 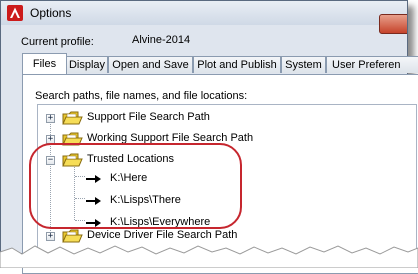 What do you see at coordinates (303, 64) in the screenshot?
I see `tab-system: System` at bounding box center [303, 64].